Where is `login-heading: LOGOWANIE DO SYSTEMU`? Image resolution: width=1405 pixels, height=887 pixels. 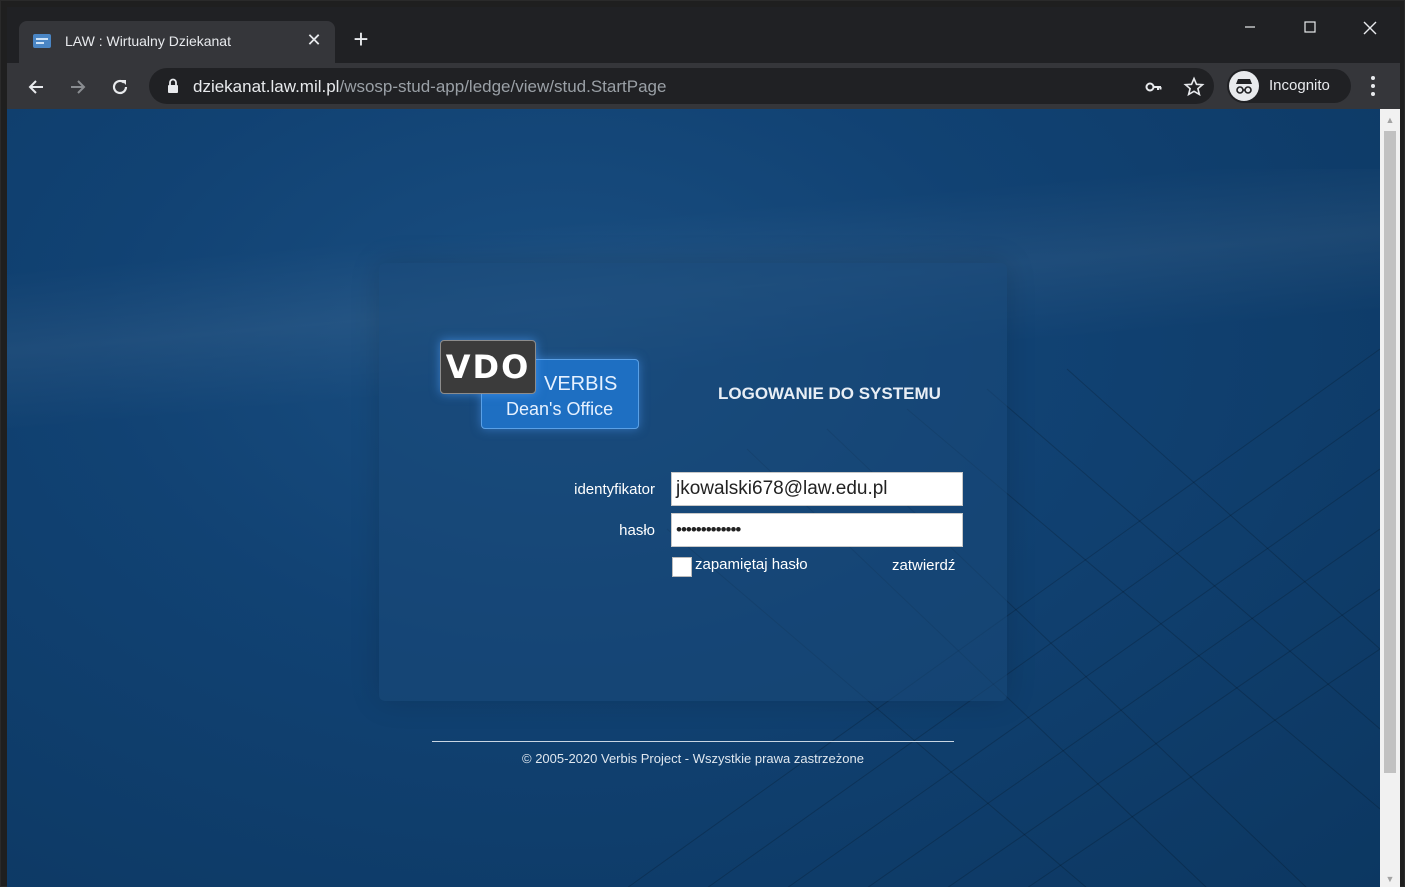
login-heading: LOGOWANIE DO SYSTEMU is located at coordinates (829, 393).